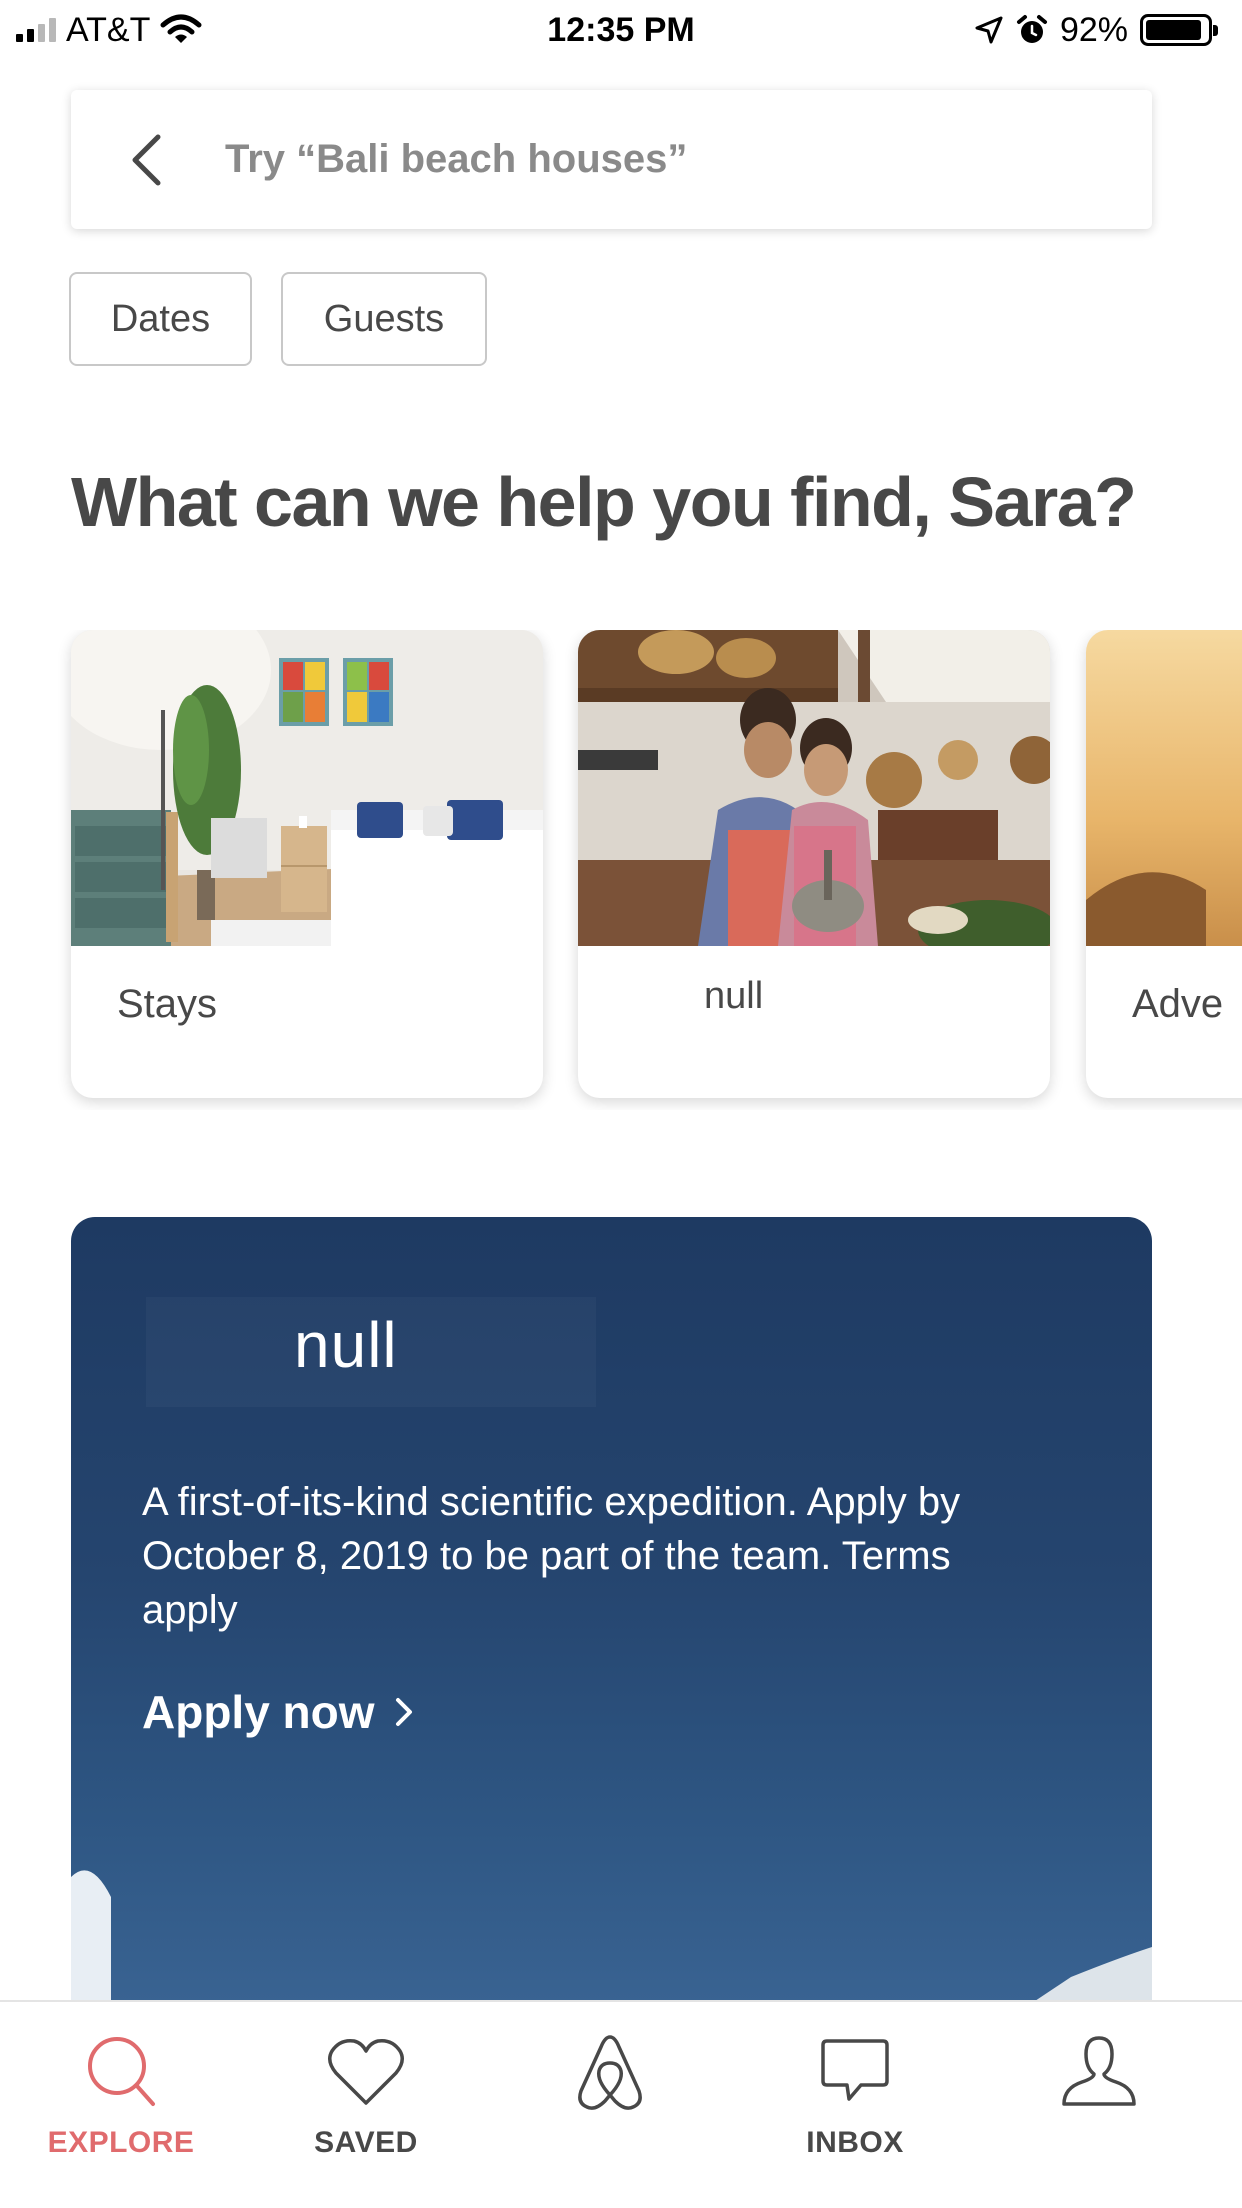 Image resolution: width=1242 pixels, height=2208 pixels. Describe the element at coordinates (1178, 1004) in the screenshot. I see `category-card-label: Adve` at that location.